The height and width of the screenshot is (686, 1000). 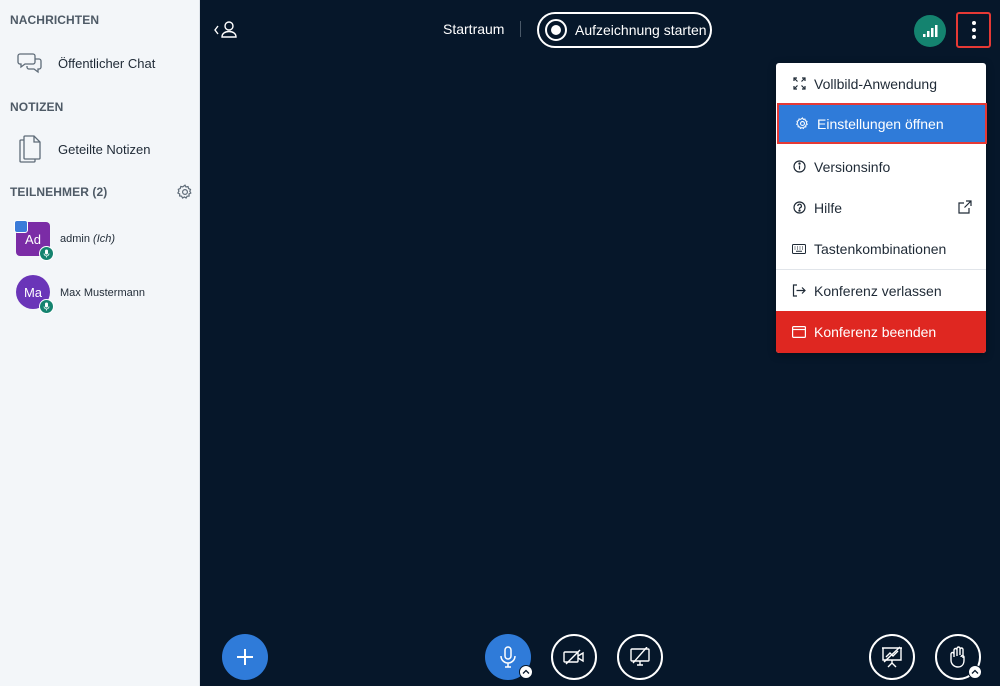 I want to click on messages-section-title: NACHRICHTEN, so click(x=55, y=20).